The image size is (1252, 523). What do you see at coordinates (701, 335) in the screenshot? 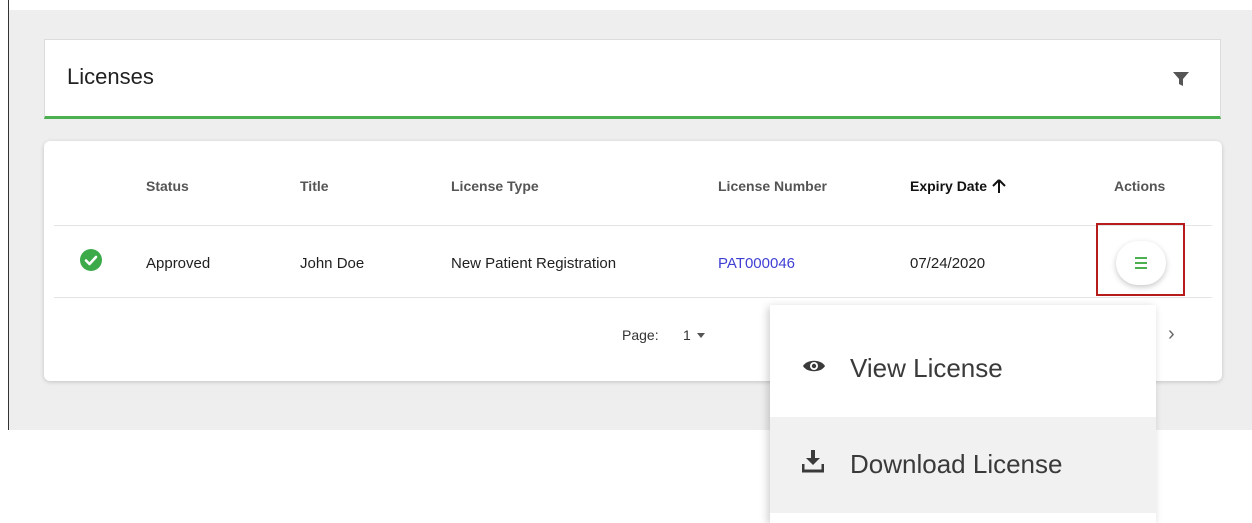
I see `chevron-down-icon` at bounding box center [701, 335].